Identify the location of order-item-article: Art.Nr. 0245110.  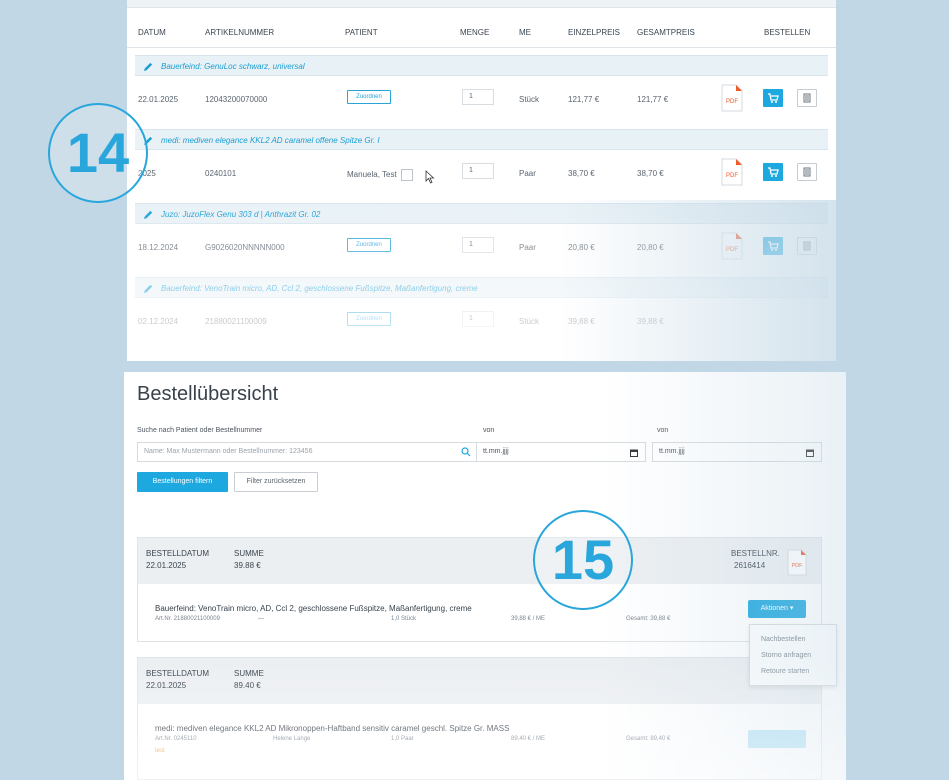
(176, 739).